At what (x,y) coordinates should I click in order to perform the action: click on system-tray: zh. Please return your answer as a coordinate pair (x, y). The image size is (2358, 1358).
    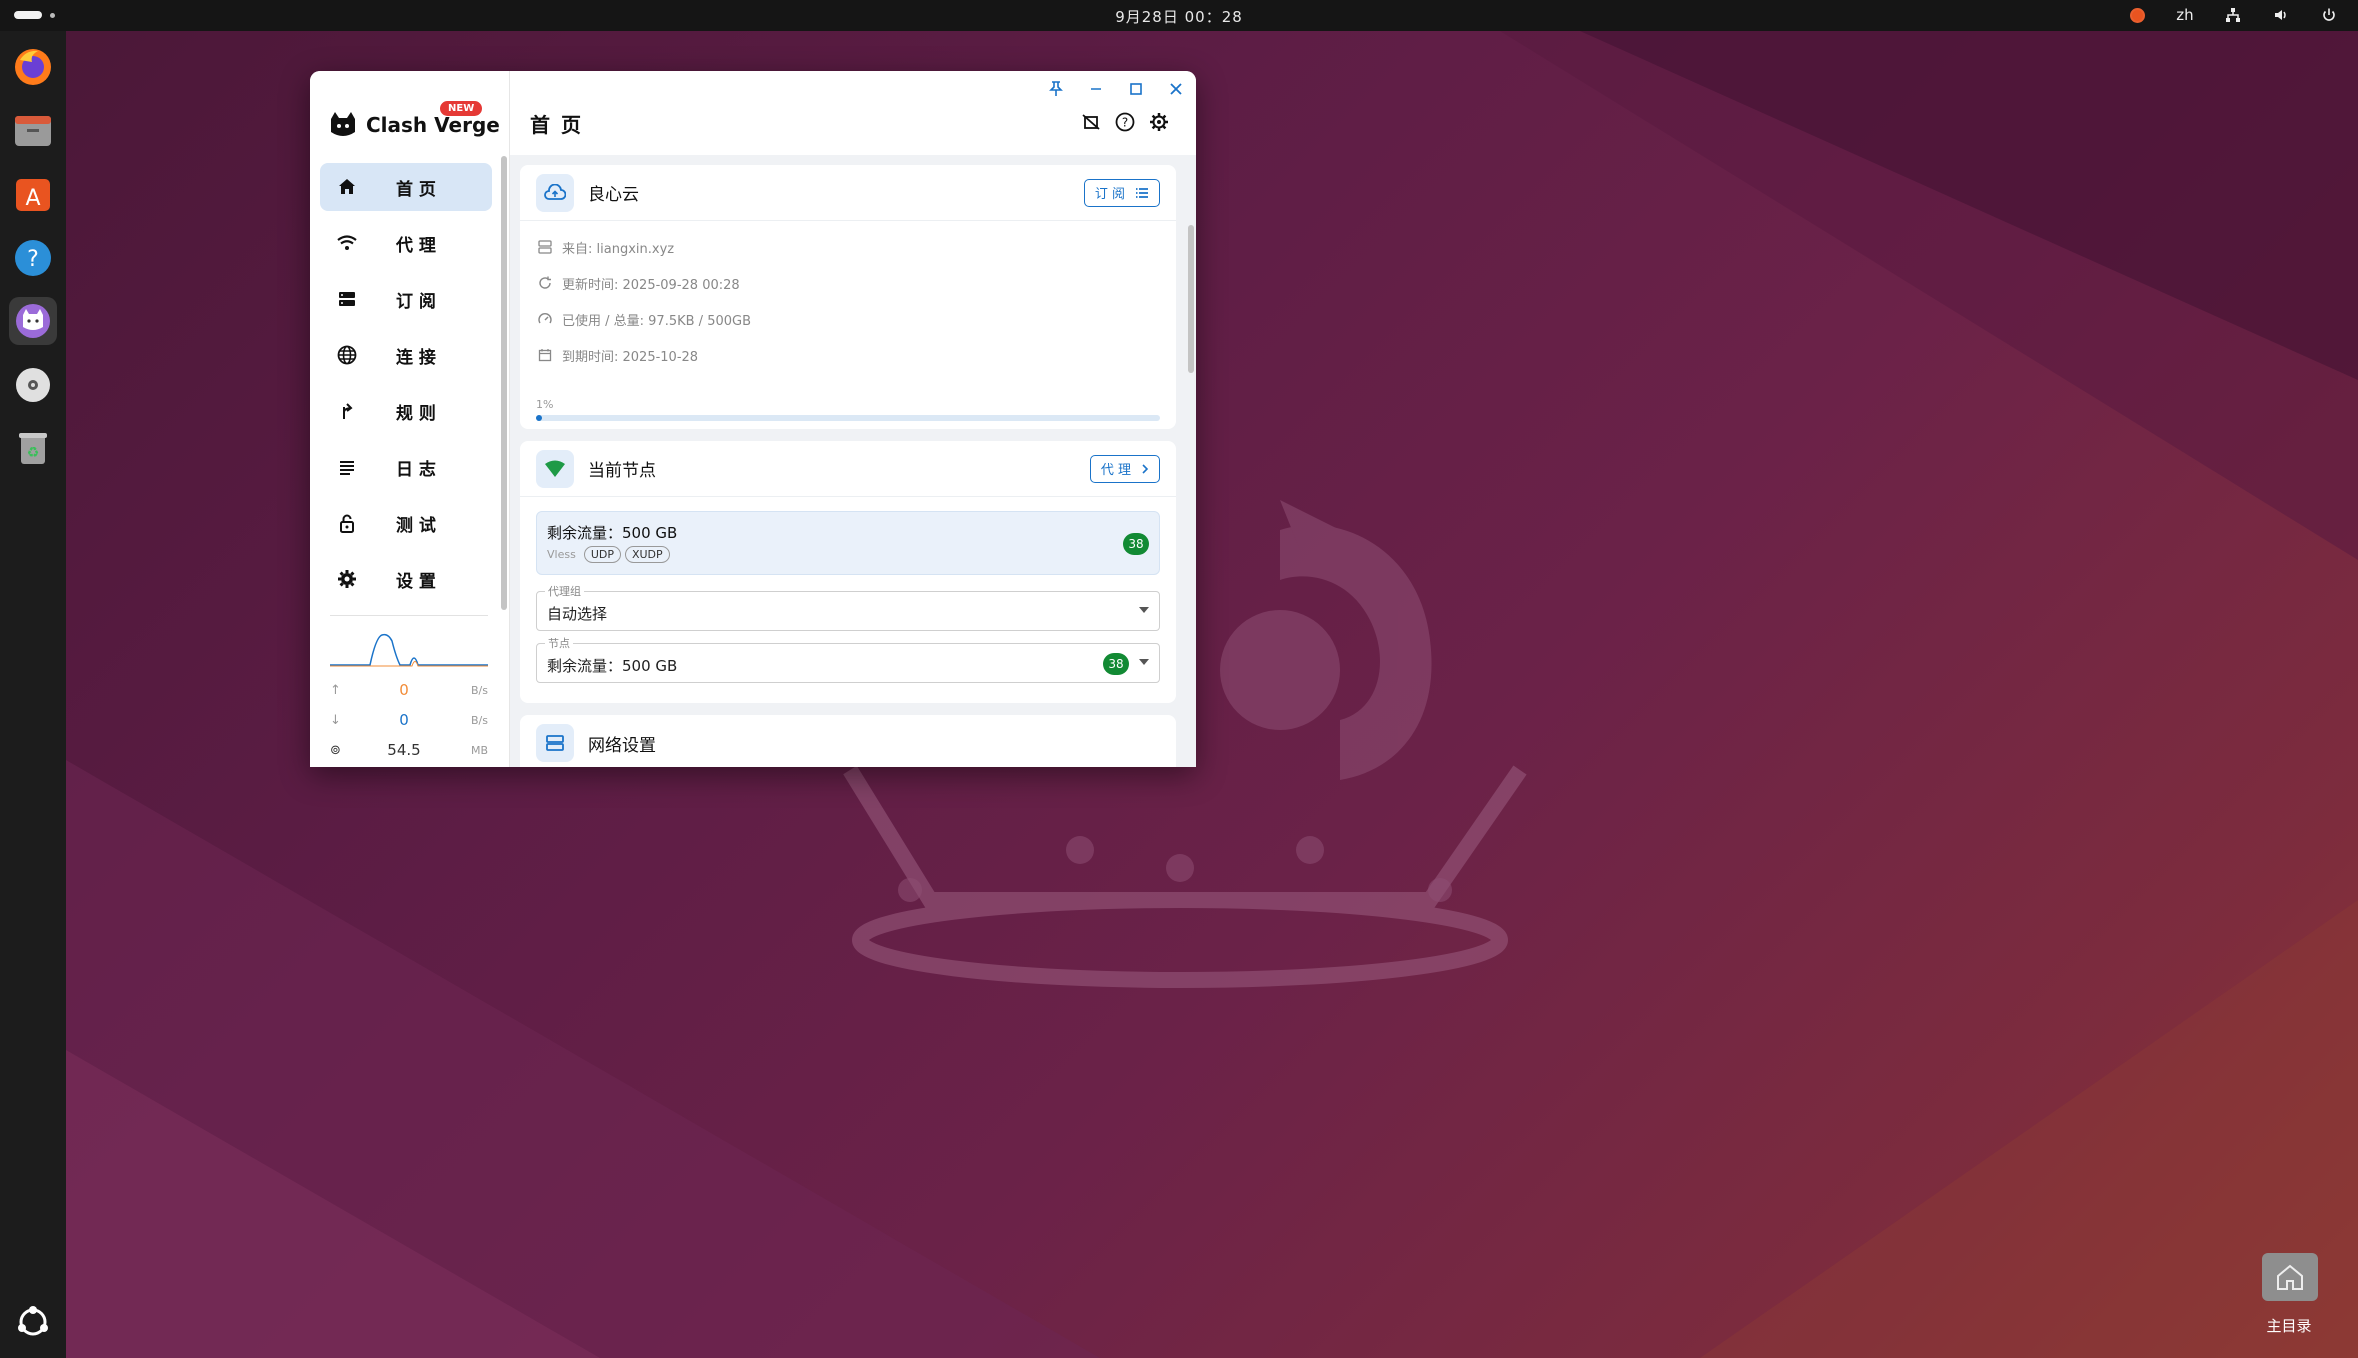
    Looking at the image, I should click on (2233, 15).